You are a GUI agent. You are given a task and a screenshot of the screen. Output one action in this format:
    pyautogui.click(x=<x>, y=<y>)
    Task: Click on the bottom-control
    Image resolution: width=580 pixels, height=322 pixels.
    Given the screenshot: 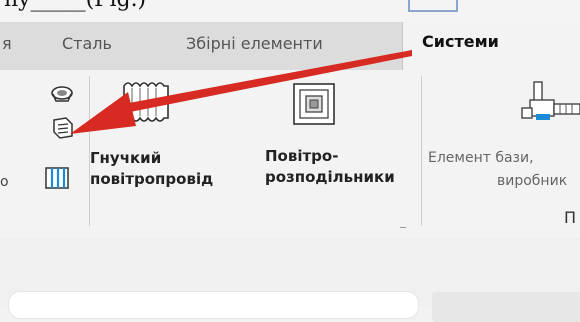 What is the action you would take?
    pyautogui.click(x=506, y=307)
    